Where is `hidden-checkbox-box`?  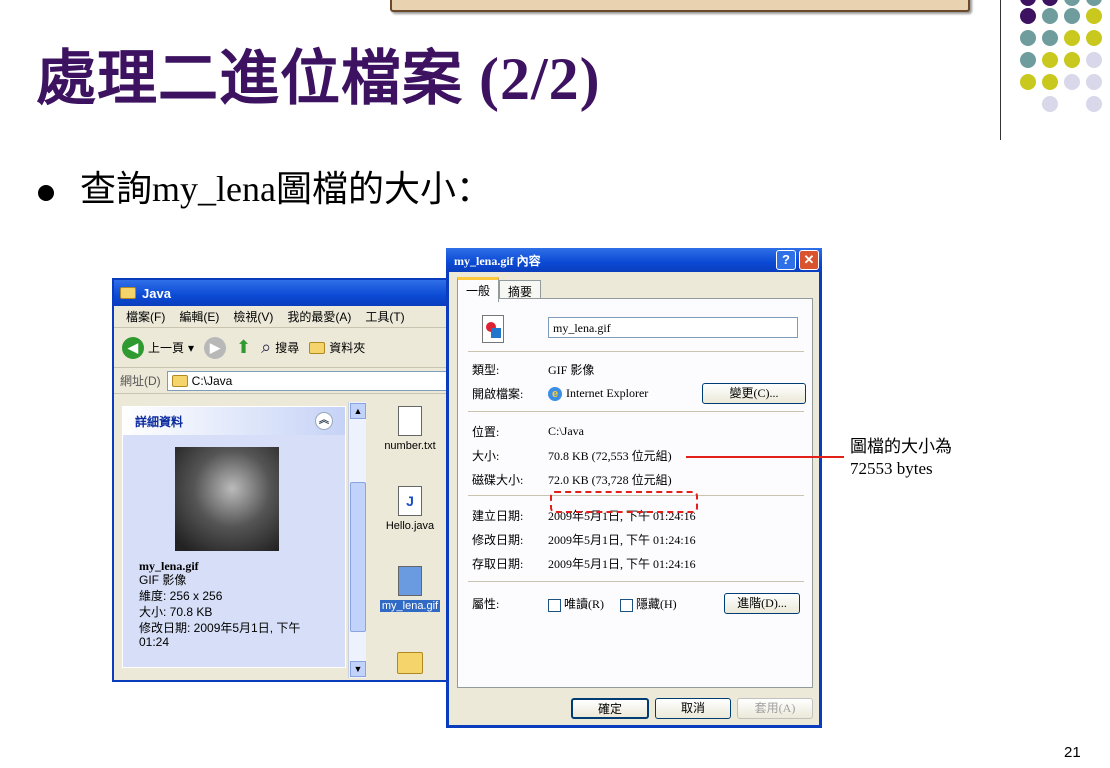 hidden-checkbox-box is located at coordinates (626, 605).